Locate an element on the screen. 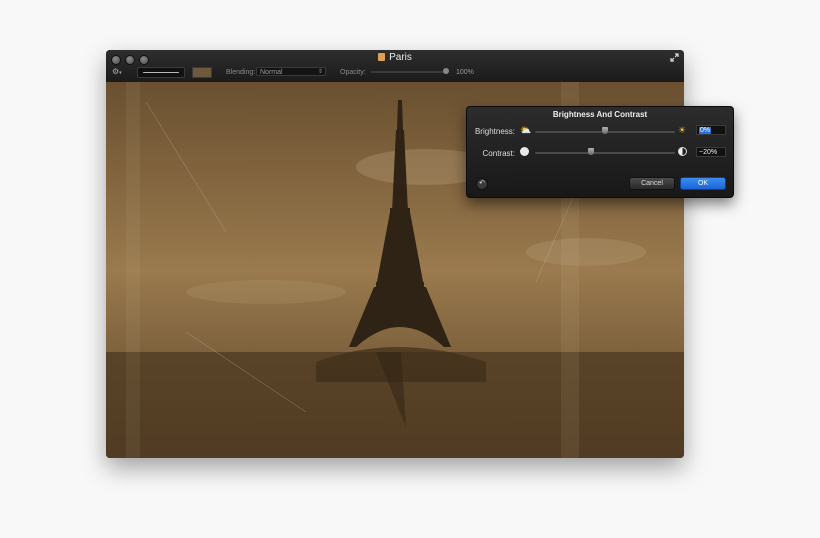 The image size is (820, 538). brightness-label: Brightness: is located at coordinates (494, 131).